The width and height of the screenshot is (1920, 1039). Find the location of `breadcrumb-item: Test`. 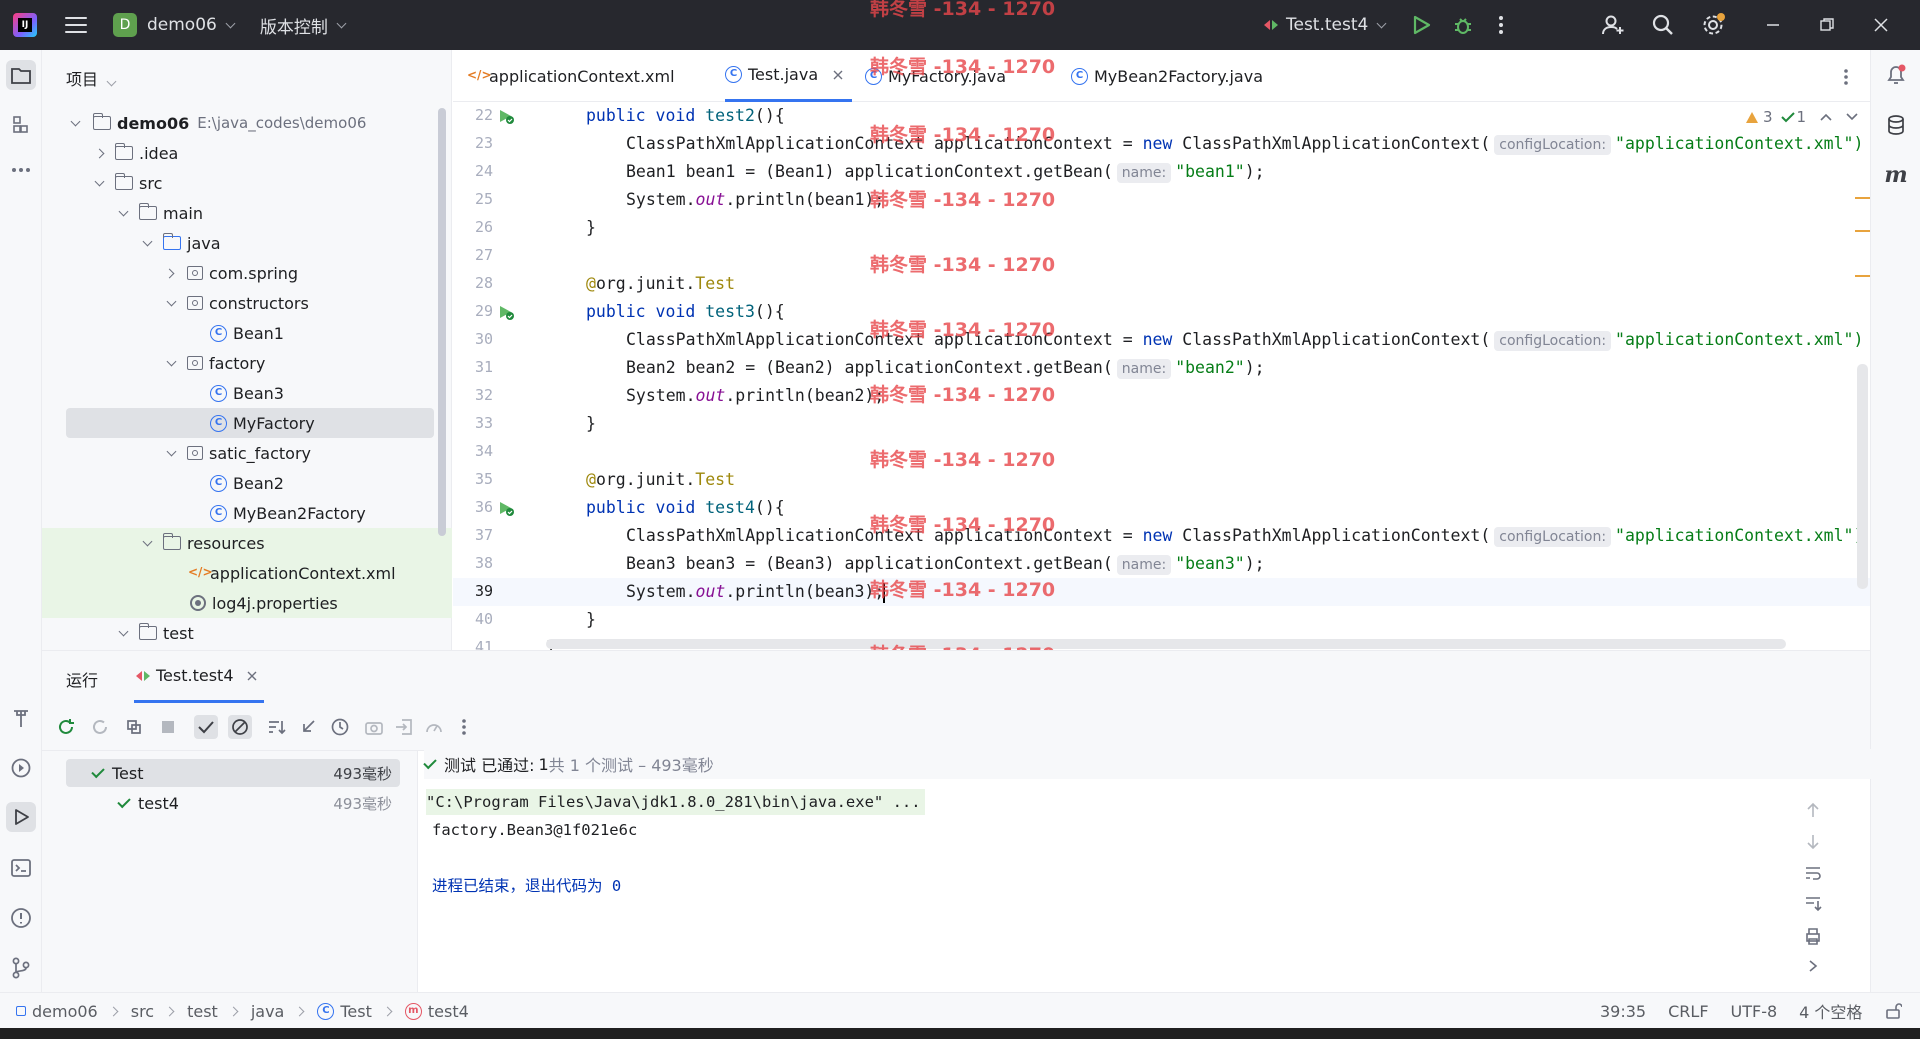

breadcrumb-item: Test is located at coordinates (356, 1011).